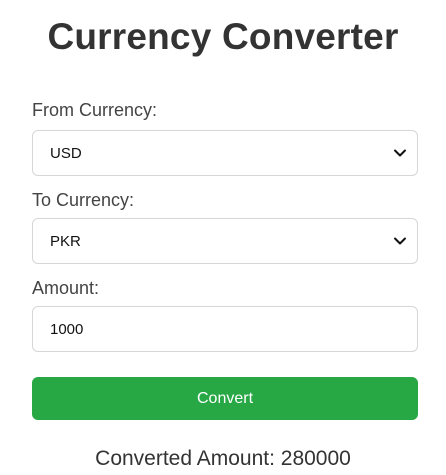 The width and height of the screenshot is (446, 475). Describe the element at coordinates (65, 241) in the screenshot. I see `to-currency-value: PKR` at that location.